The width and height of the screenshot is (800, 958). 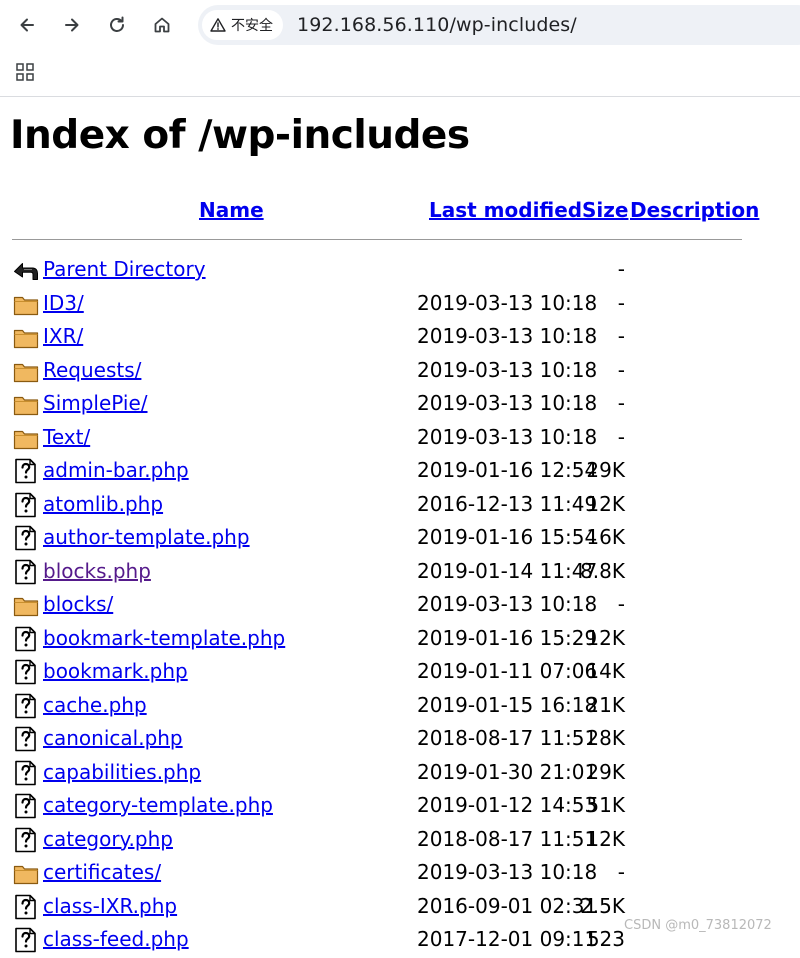 What do you see at coordinates (252, 26) in the screenshot?
I see `security-label: 不安全` at bounding box center [252, 26].